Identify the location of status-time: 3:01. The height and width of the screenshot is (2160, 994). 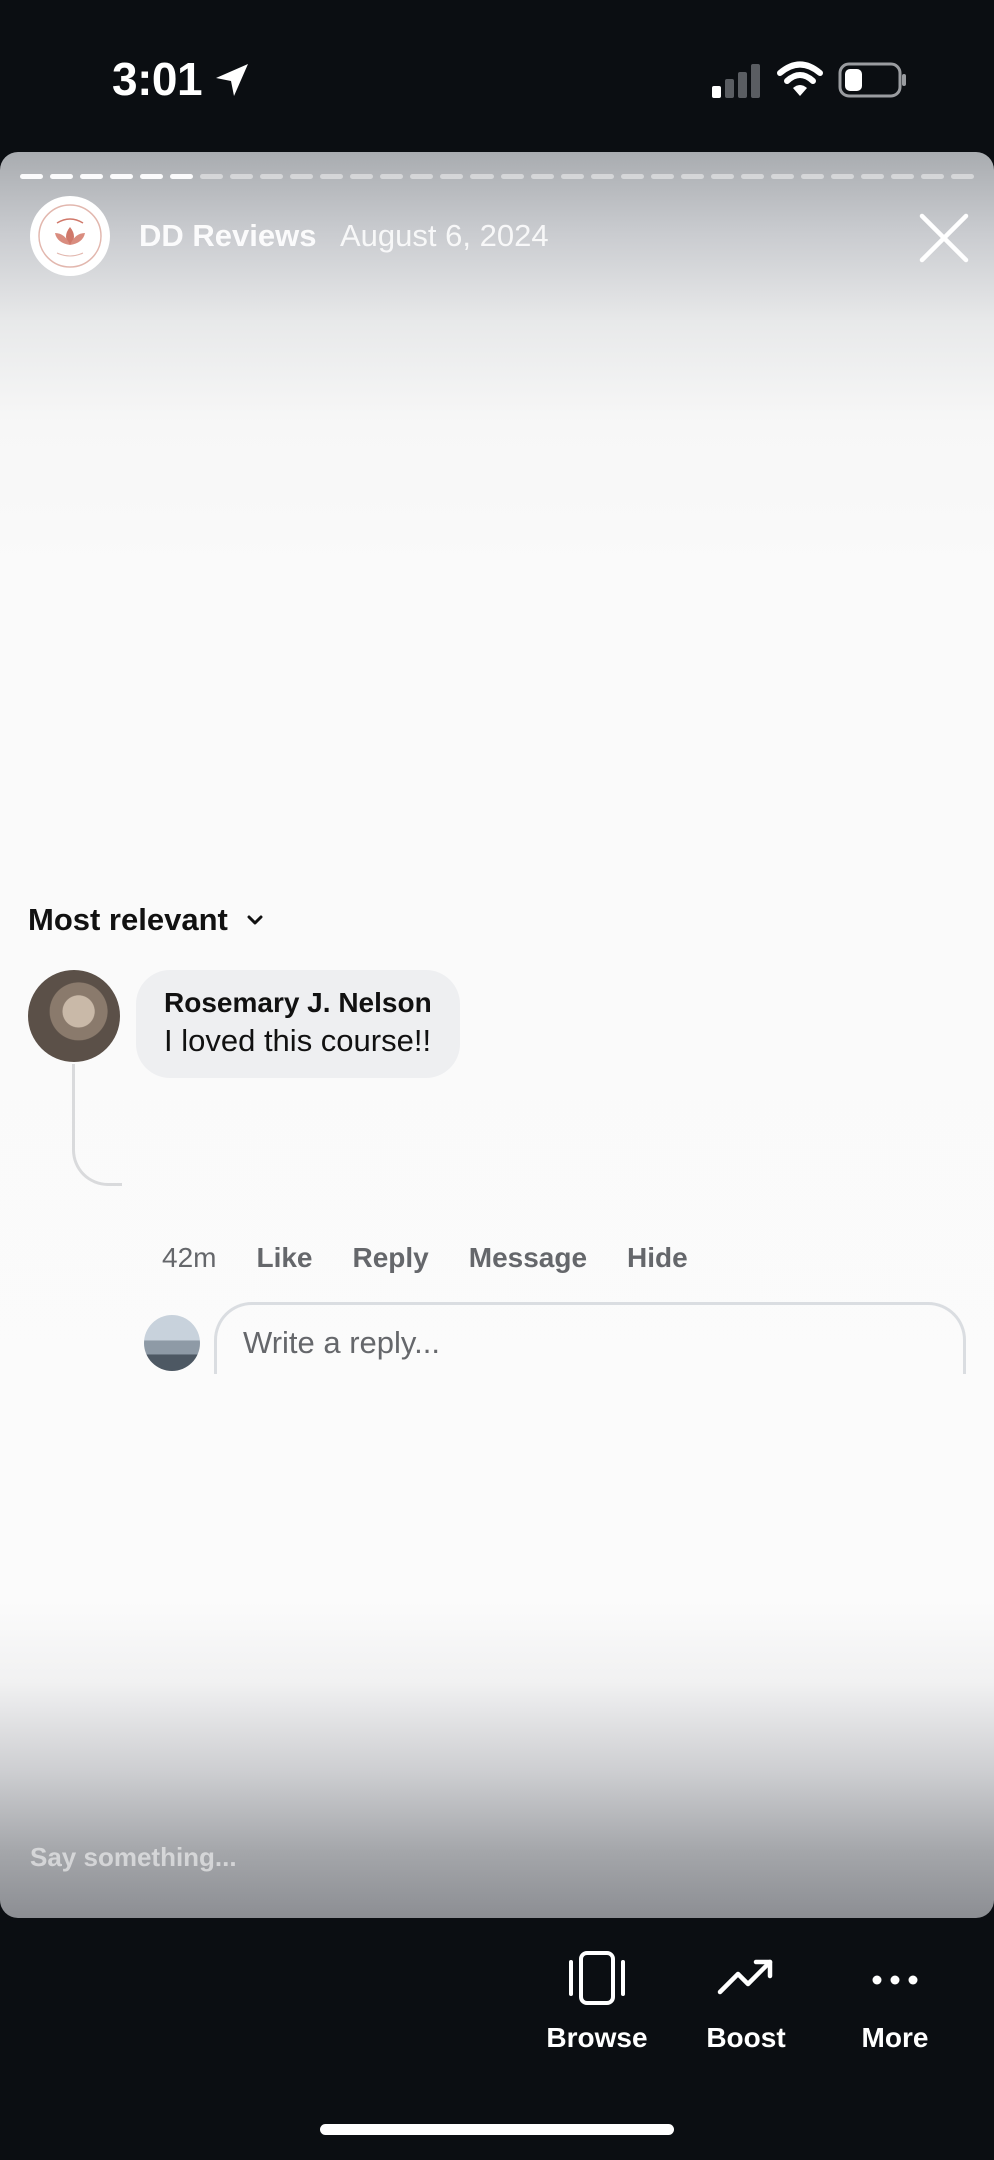
(157, 79).